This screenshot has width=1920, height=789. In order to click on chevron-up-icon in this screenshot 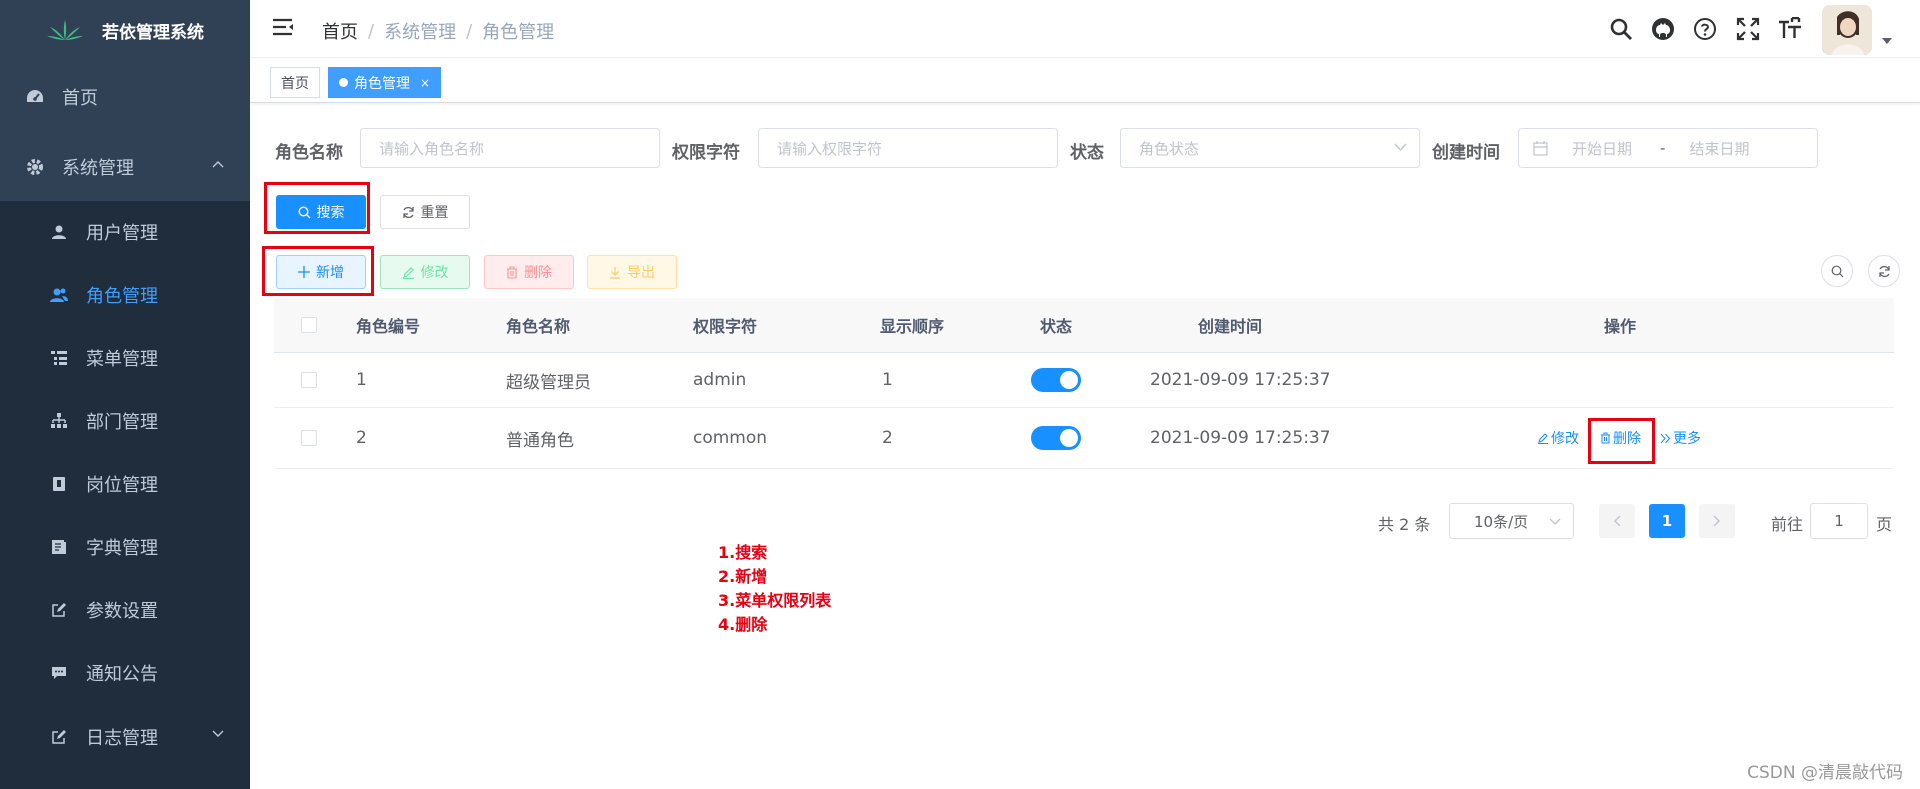, I will do `click(218, 164)`.